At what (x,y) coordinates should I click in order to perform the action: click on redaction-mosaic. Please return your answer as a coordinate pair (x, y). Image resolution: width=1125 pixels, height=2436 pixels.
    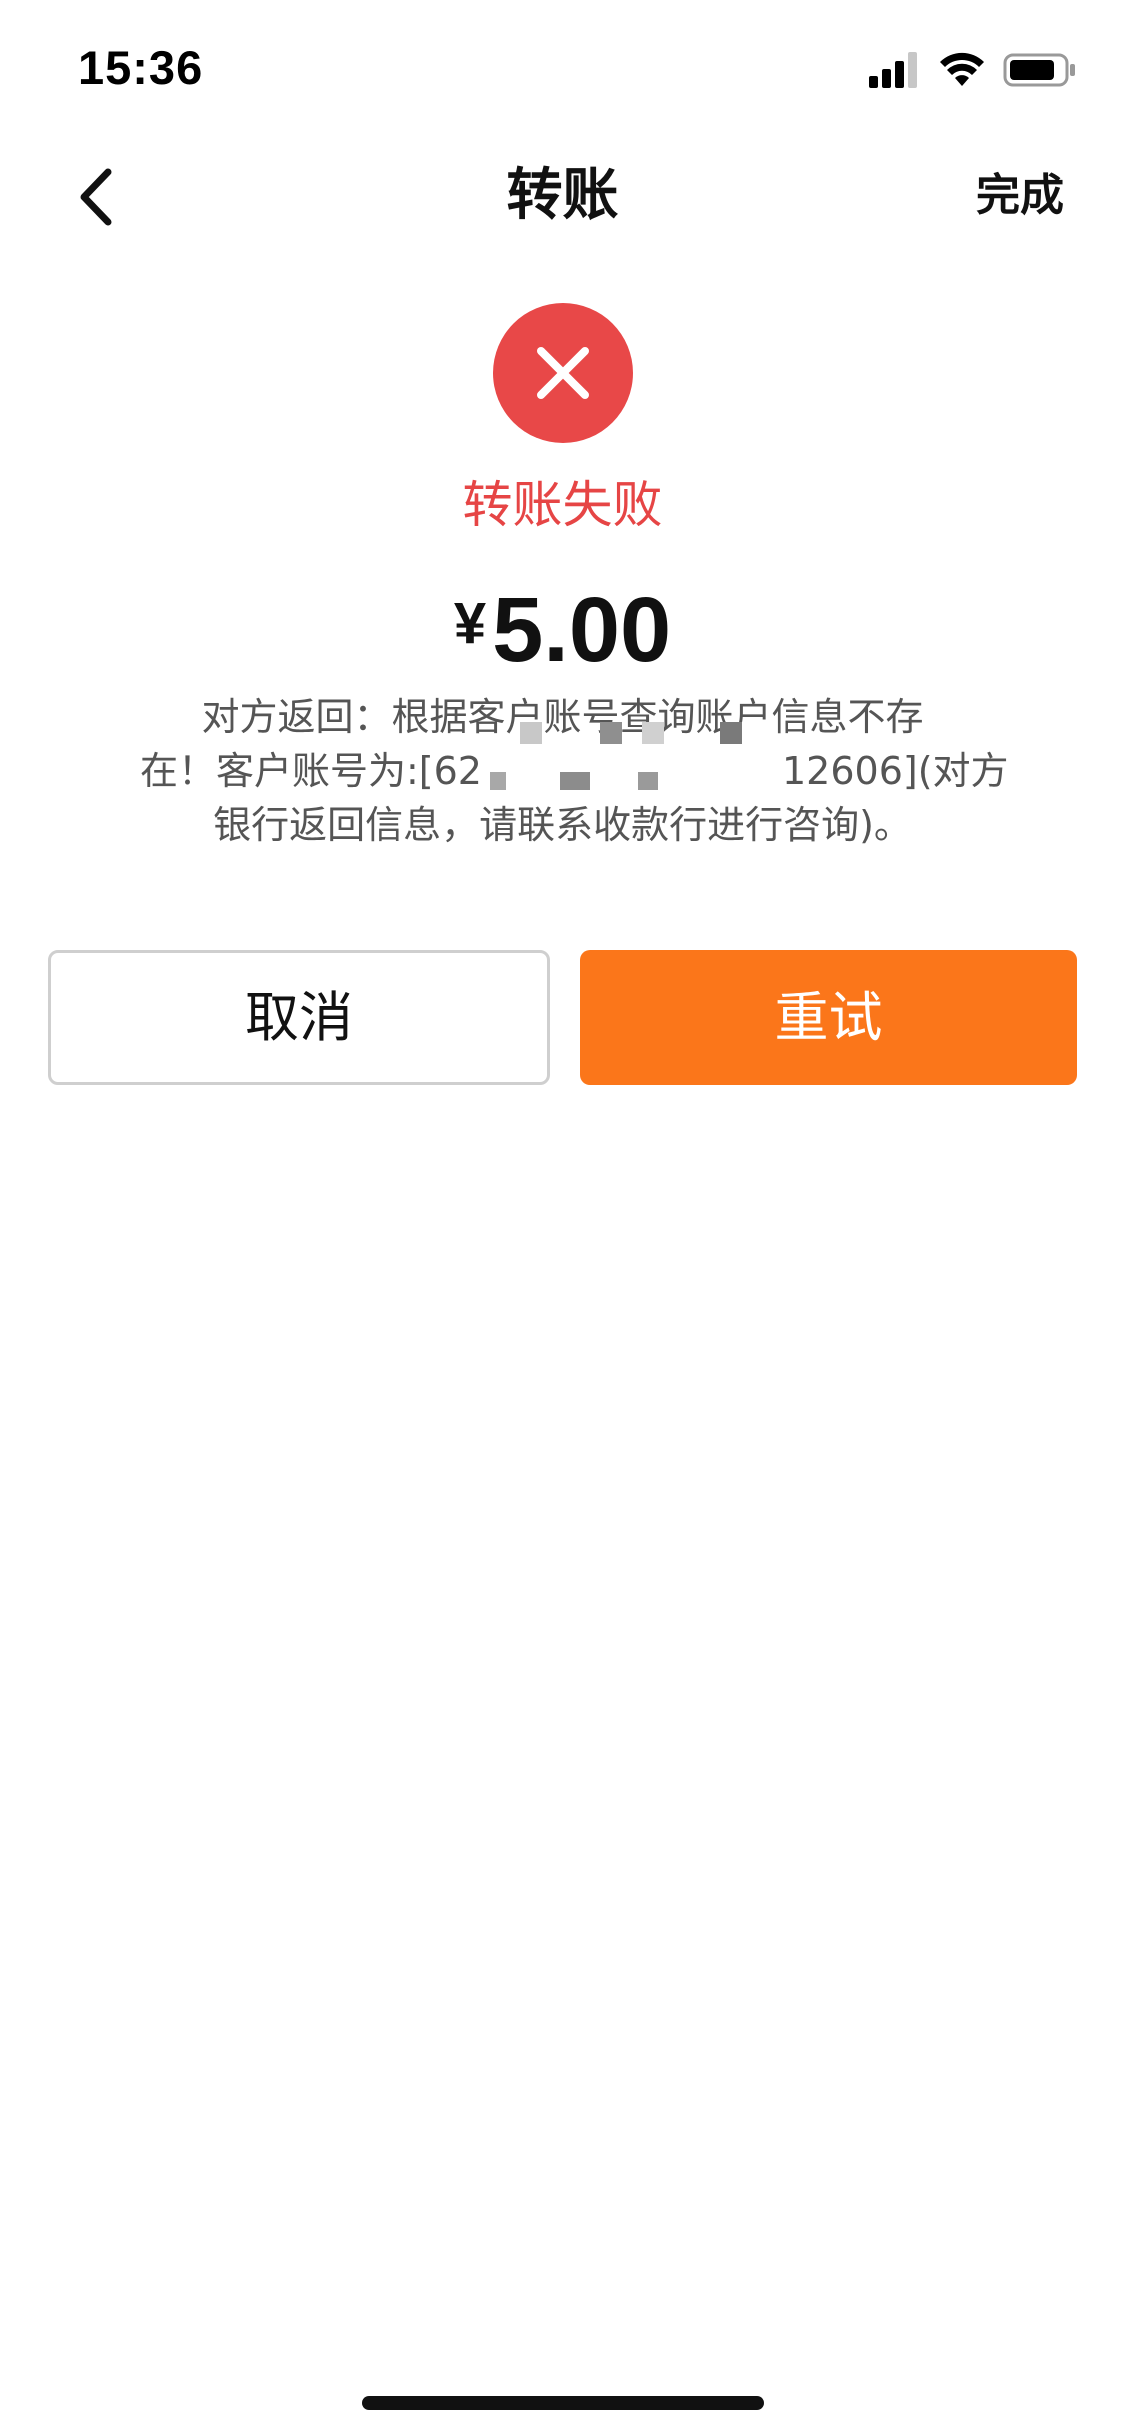
    Looking at the image, I should click on (627, 758).